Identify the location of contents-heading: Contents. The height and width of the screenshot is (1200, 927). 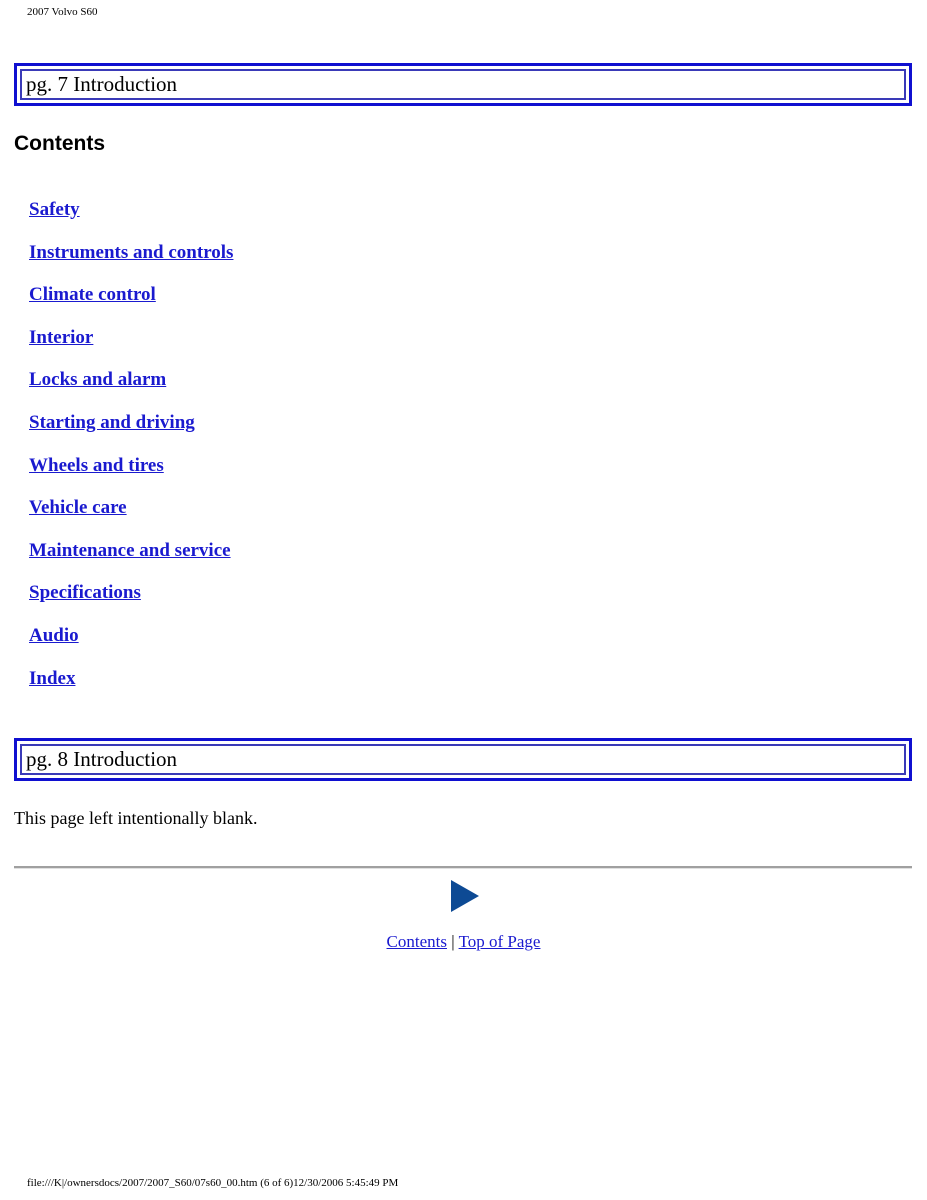
(59, 143).